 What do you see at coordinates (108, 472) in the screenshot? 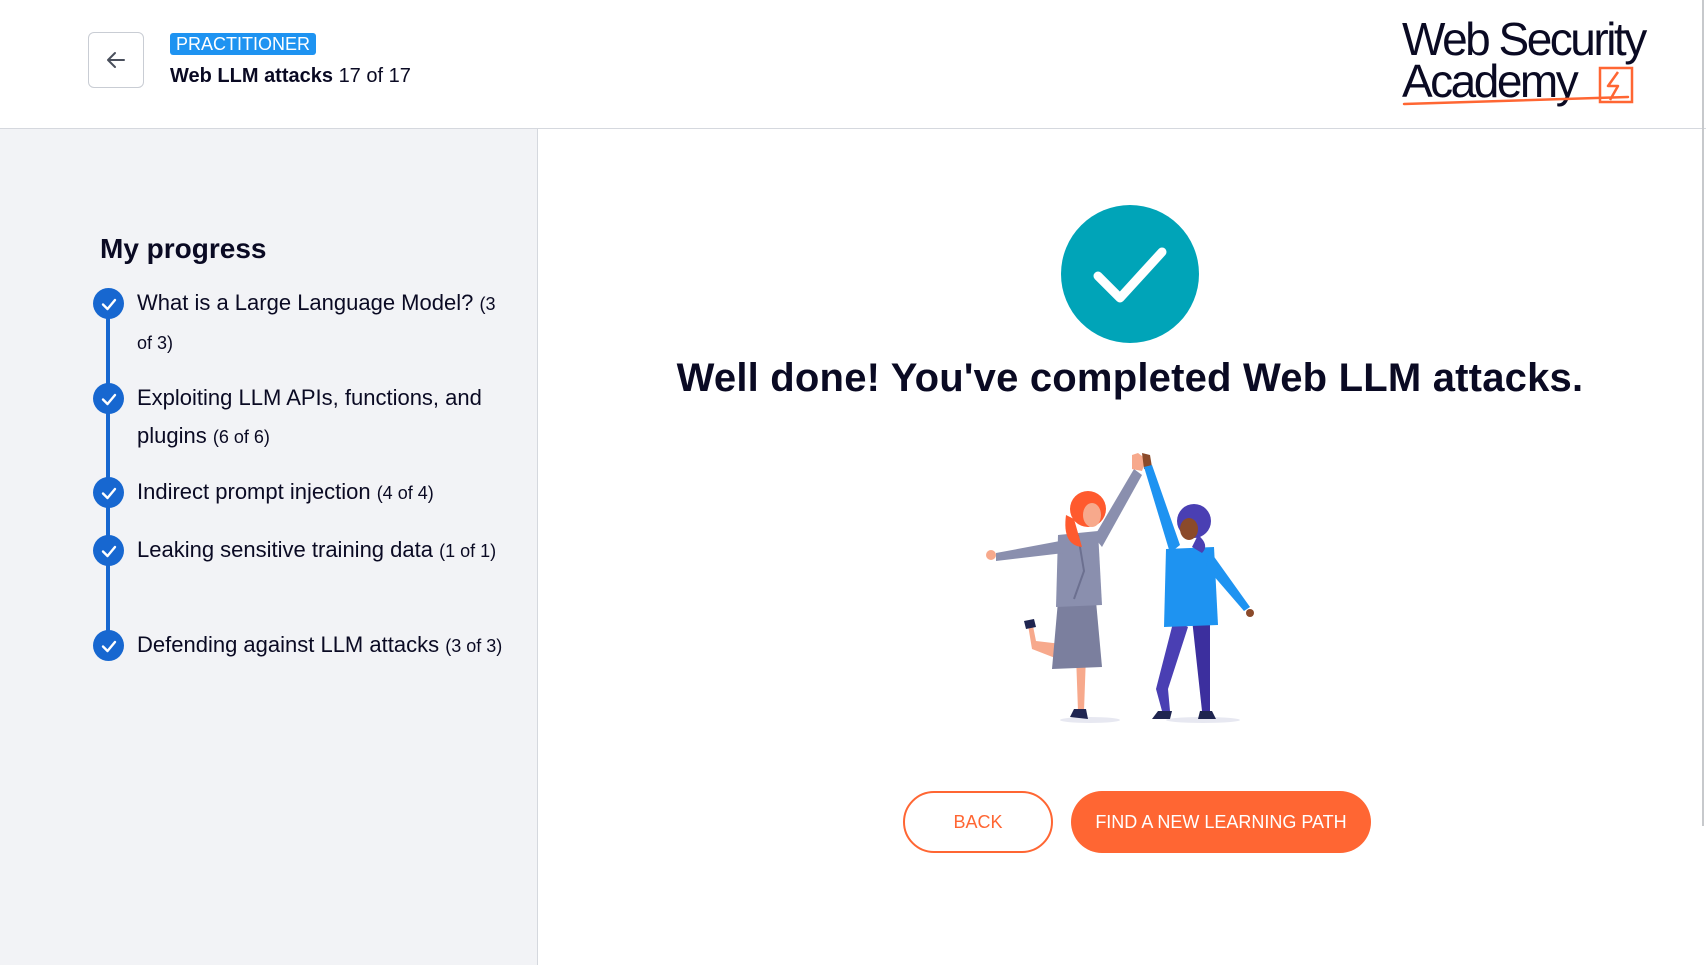
I see `progress-track` at bounding box center [108, 472].